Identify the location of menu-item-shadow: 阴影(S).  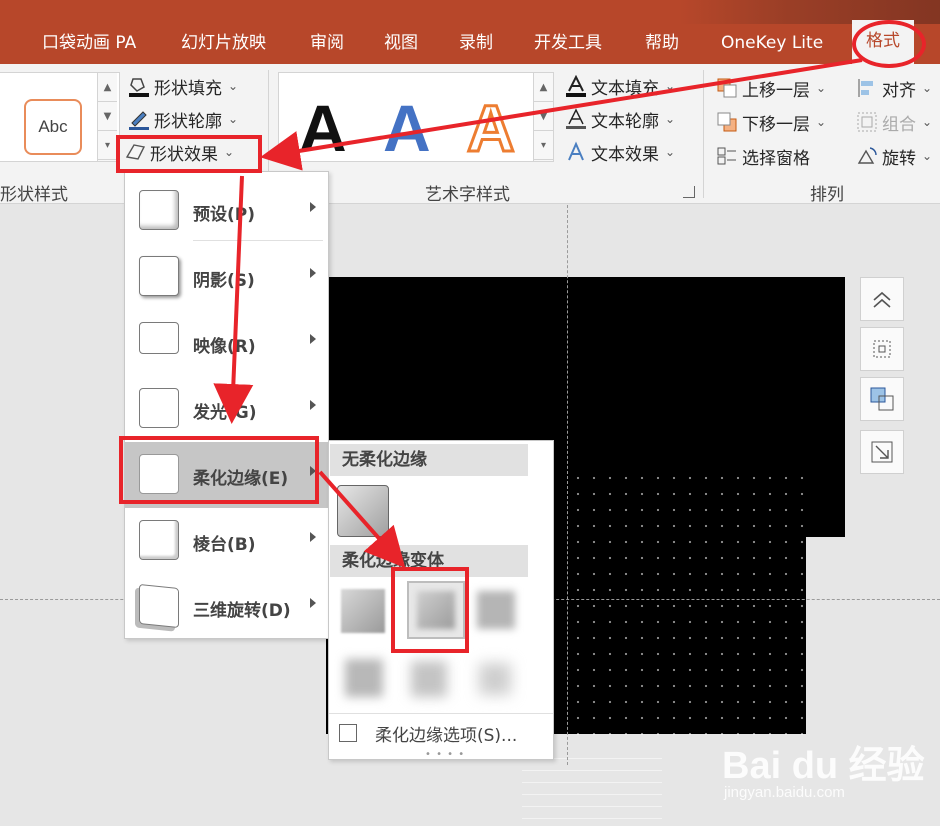
(227, 277).